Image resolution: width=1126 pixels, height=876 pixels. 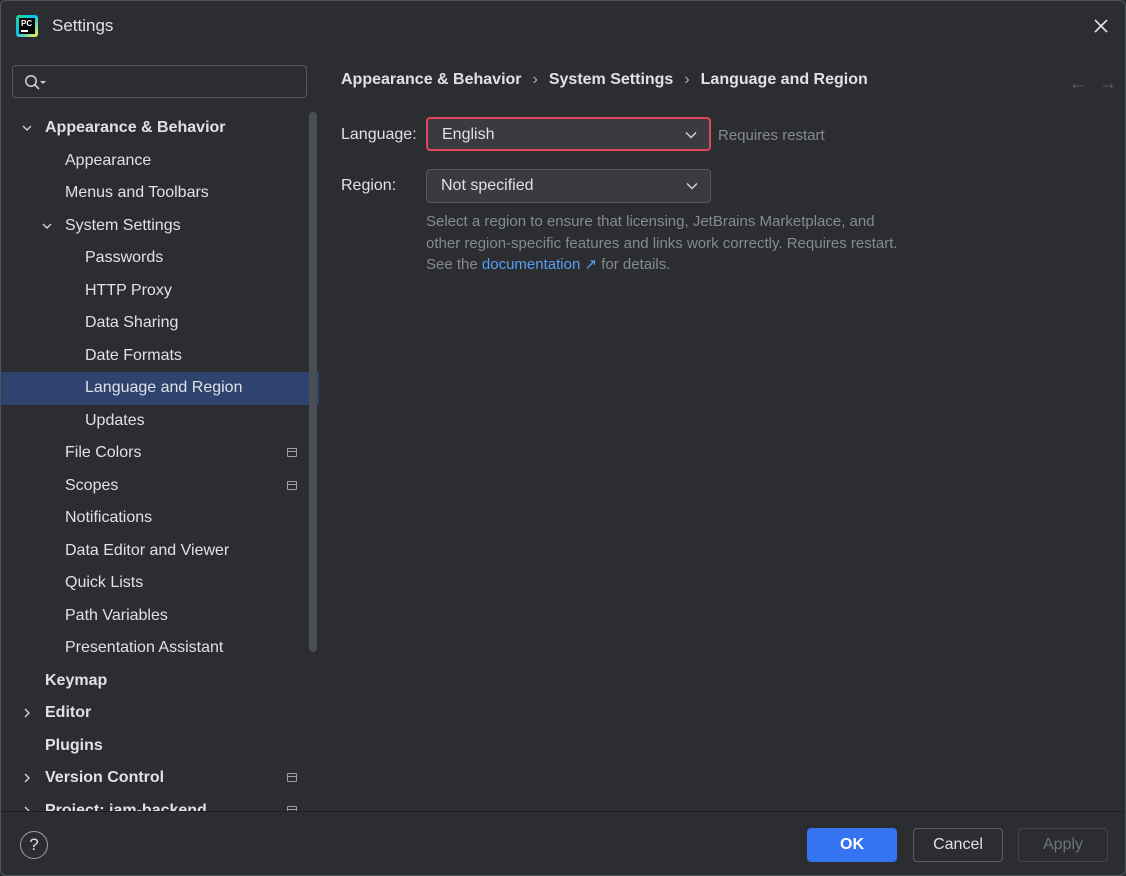 What do you see at coordinates (160, 583) in the screenshot?
I see `sidebar-item-quick-lists: Quick Lists` at bounding box center [160, 583].